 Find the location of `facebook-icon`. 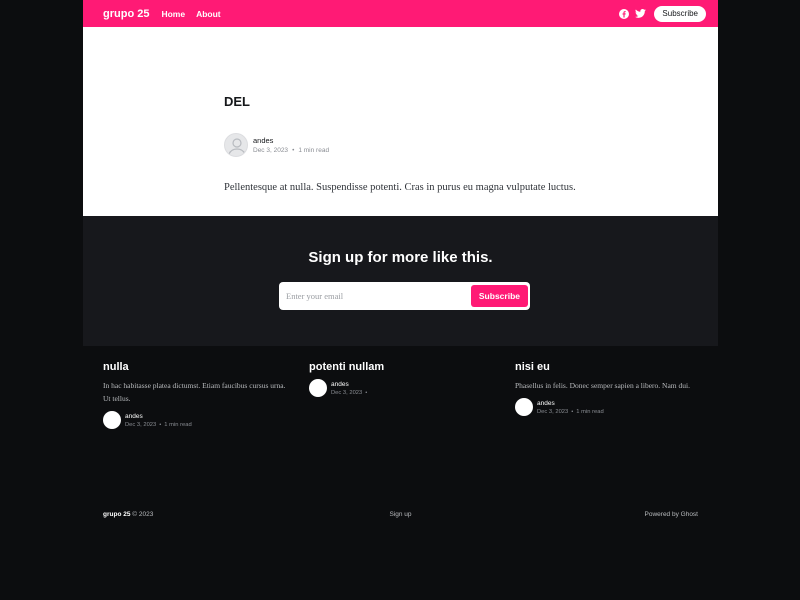

facebook-icon is located at coordinates (623, 13).